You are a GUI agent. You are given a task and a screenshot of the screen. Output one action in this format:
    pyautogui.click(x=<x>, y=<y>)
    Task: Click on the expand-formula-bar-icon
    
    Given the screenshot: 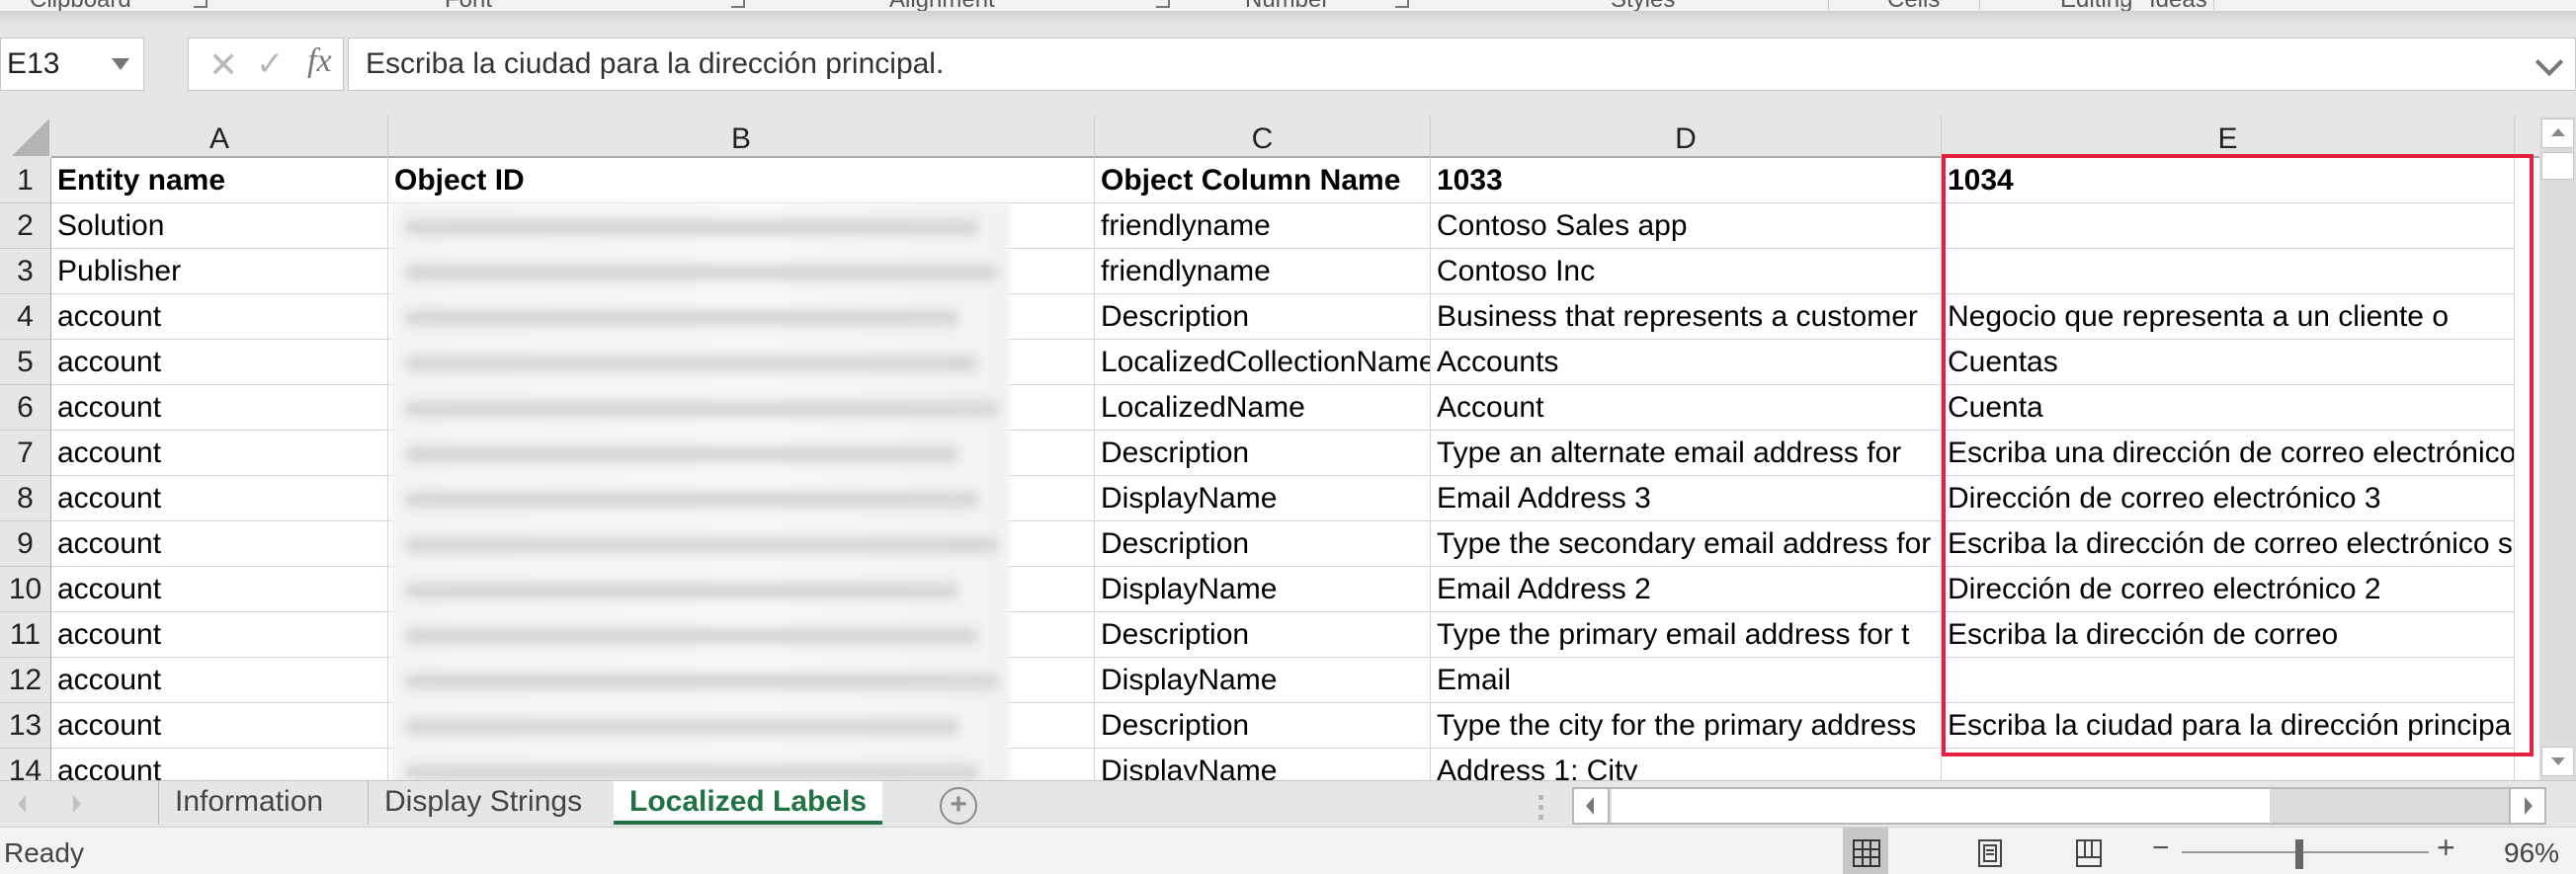 What is the action you would take?
    pyautogui.click(x=2549, y=62)
    